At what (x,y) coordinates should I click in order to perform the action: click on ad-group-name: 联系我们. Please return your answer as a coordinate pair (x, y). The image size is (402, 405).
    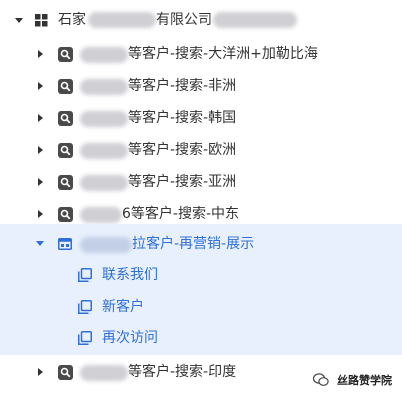
    Looking at the image, I should click on (130, 275).